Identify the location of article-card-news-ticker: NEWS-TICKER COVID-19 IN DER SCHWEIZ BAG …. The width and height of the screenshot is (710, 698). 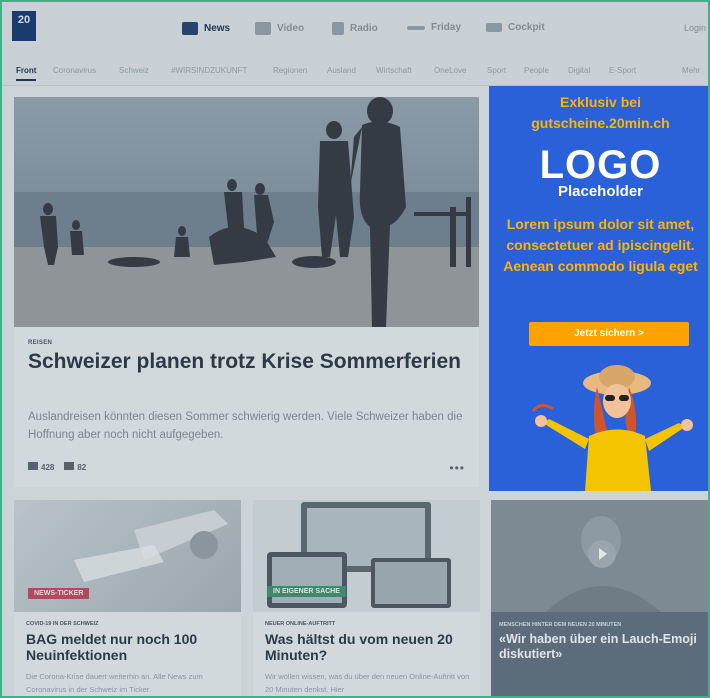
(127, 598).